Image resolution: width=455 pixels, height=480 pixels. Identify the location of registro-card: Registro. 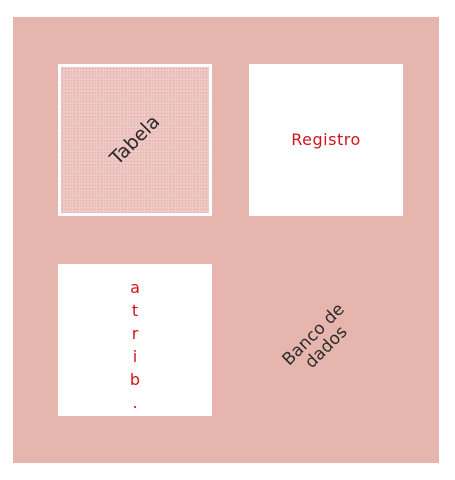
(326, 140).